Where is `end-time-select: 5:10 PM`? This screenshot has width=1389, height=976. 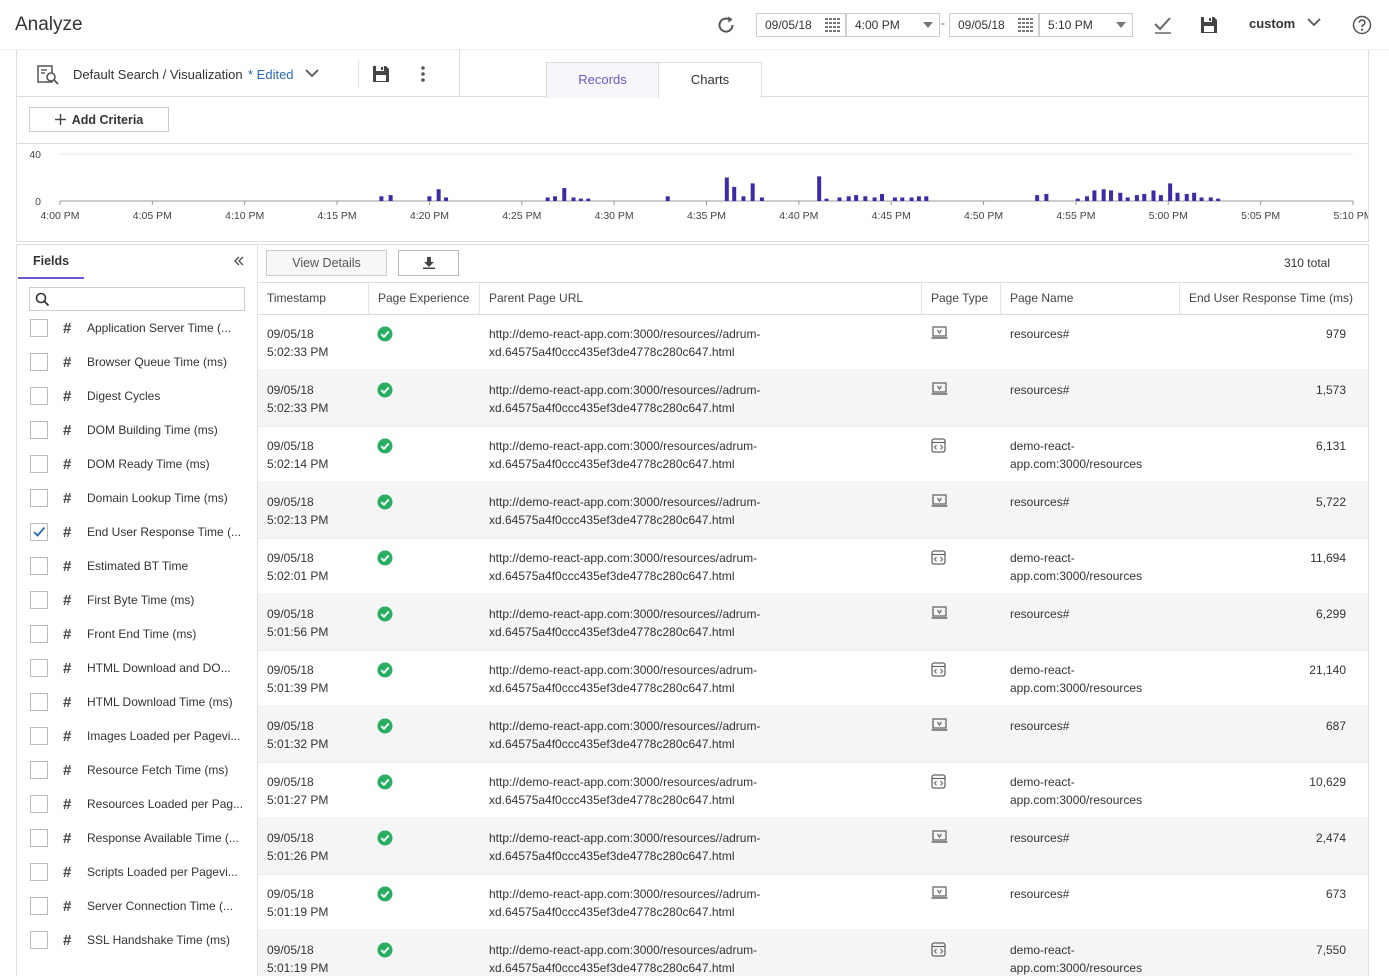 end-time-select: 5:10 PM is located at coordinates (1086, 25).